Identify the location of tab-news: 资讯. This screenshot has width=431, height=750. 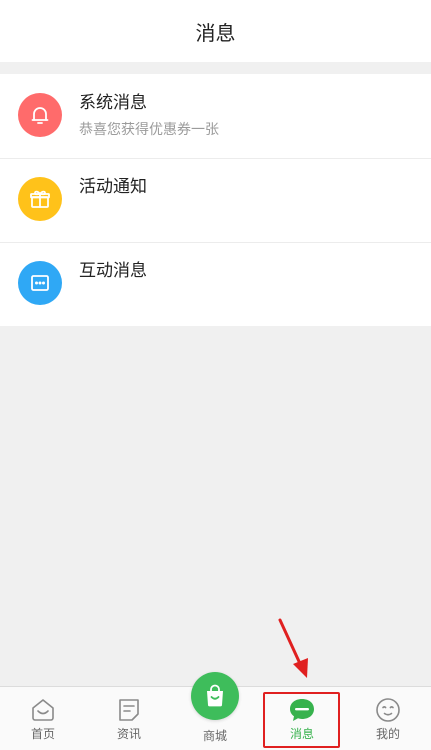
(129, 718).